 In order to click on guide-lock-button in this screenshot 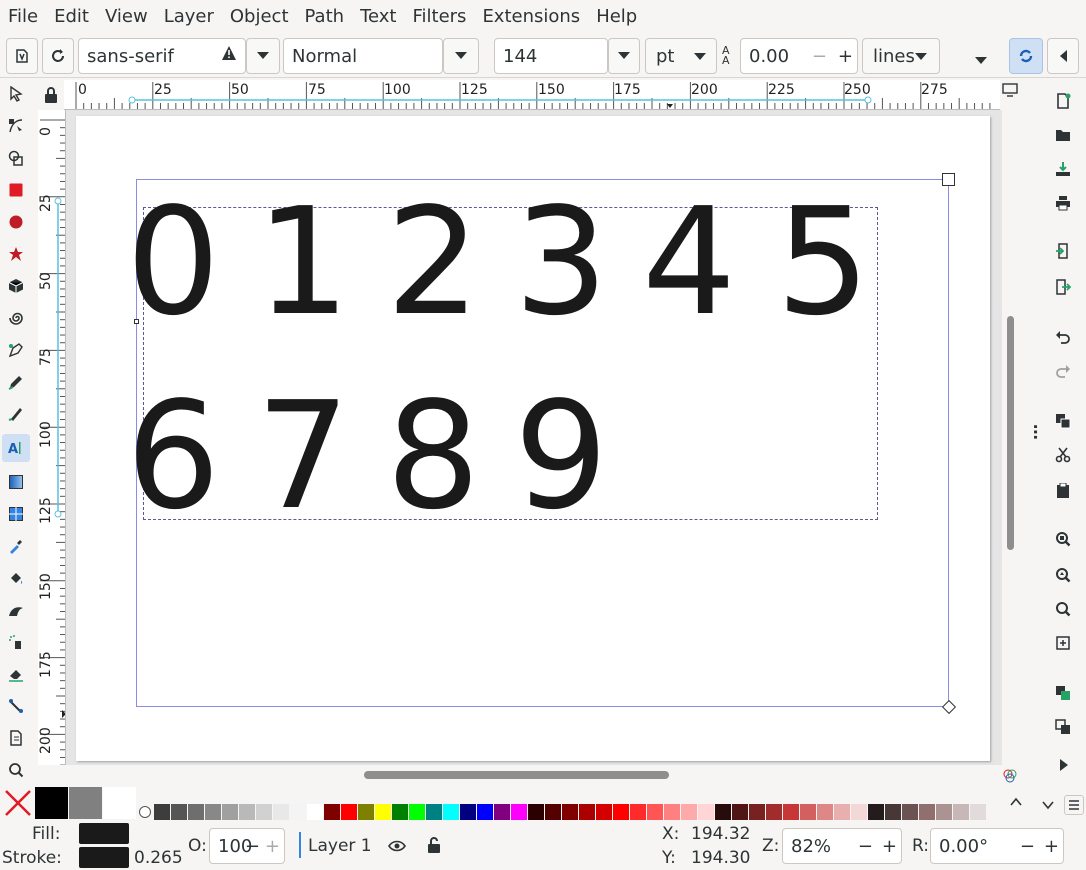, I will do `click(51, 95)`.